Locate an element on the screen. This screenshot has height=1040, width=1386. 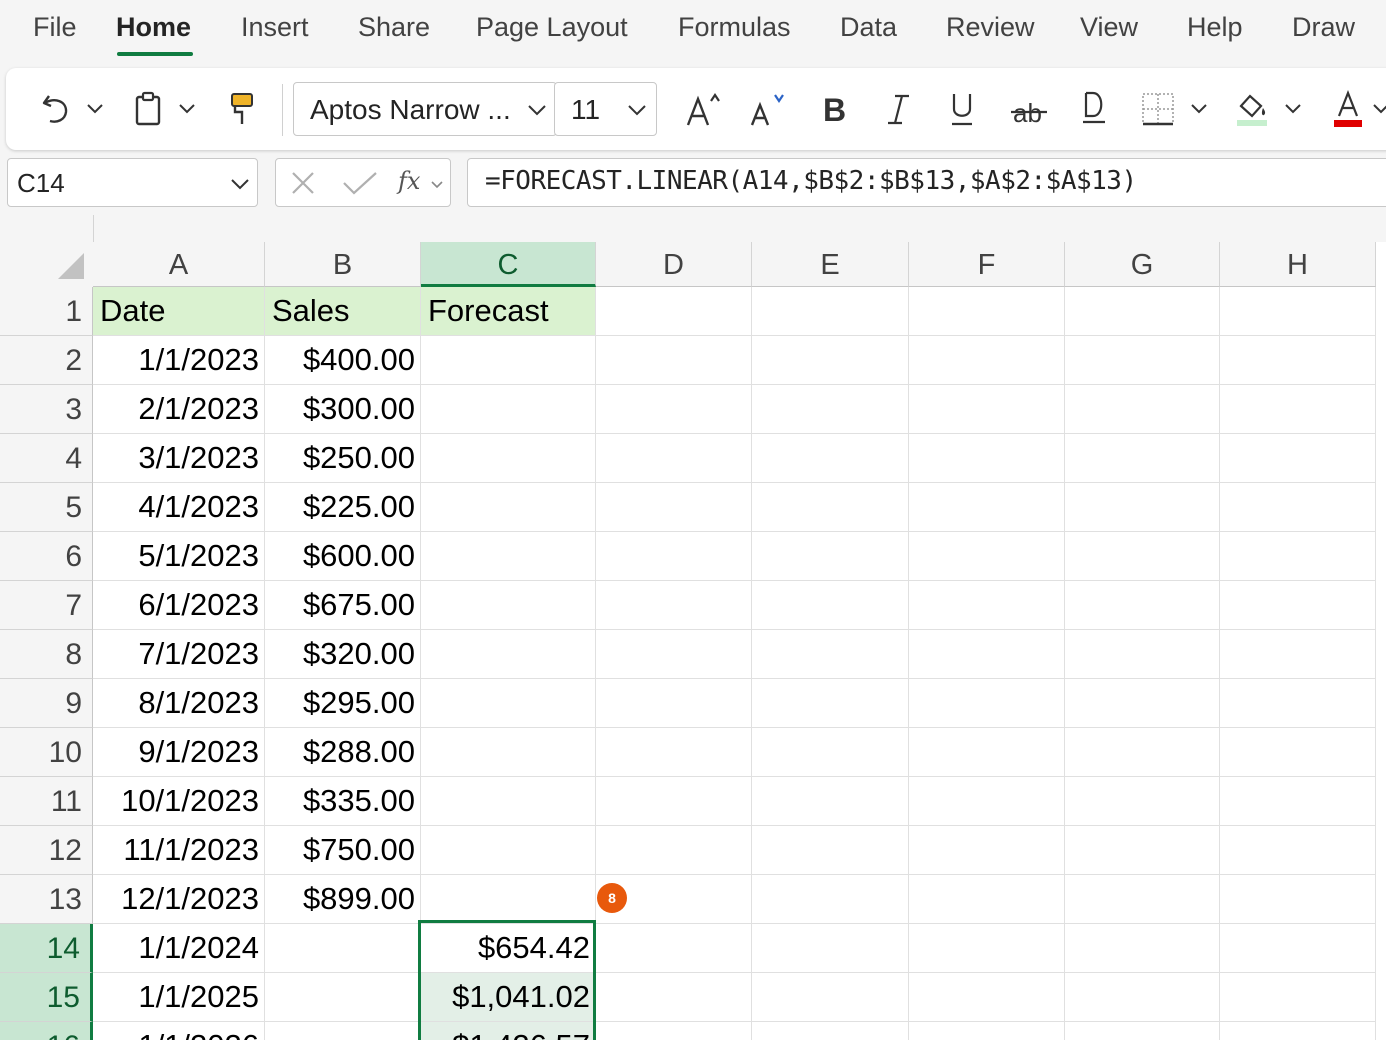
cell-c5 is located at coordinates (508, 507).